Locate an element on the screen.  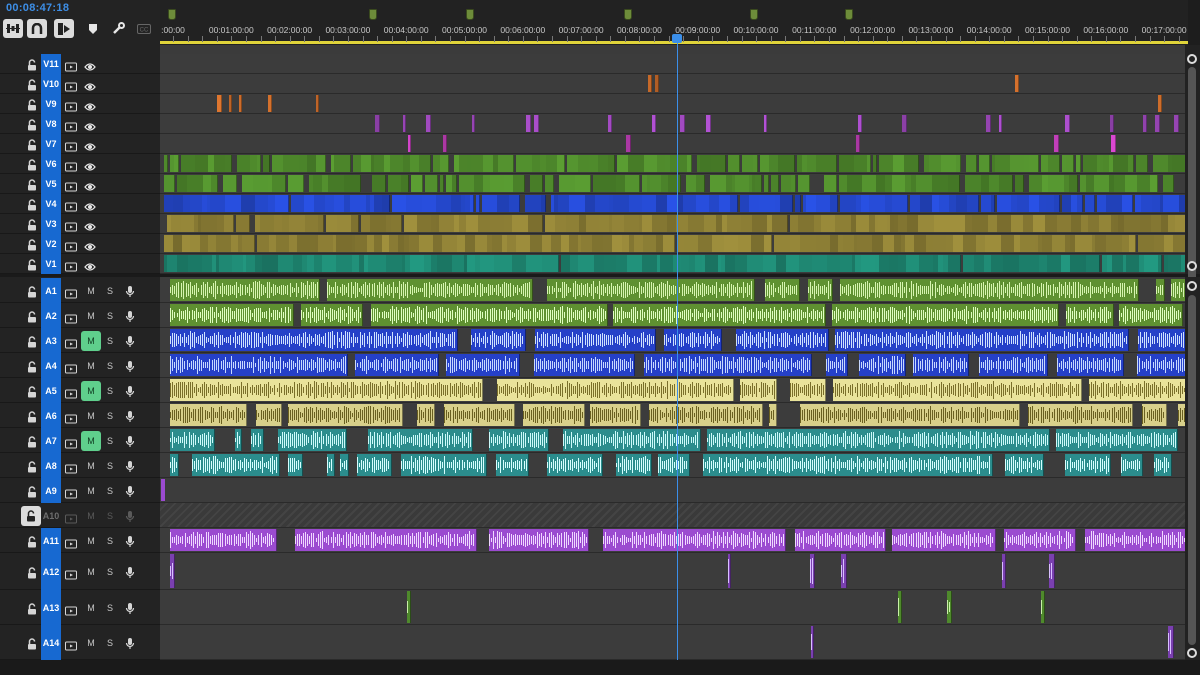
track-name-label: A8 is located at coordinates (51, 465).